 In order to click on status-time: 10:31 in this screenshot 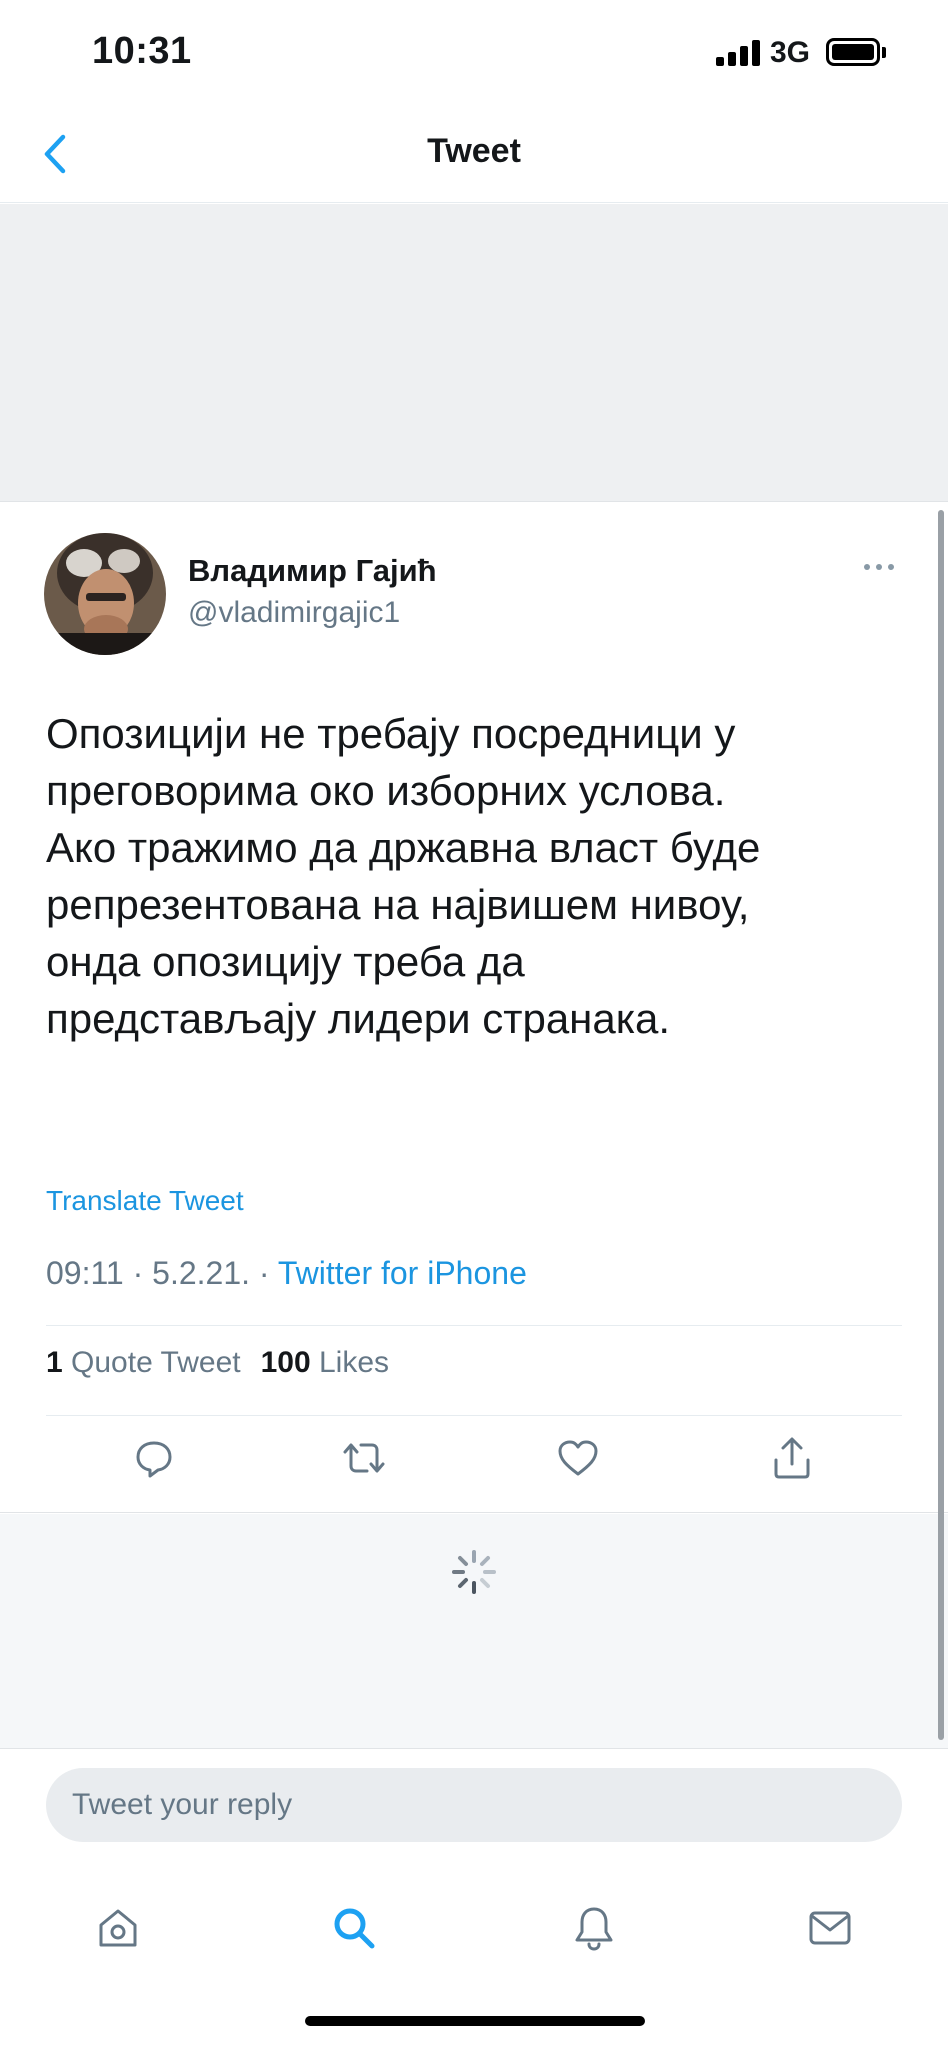, I will do `click(142, 51)`.